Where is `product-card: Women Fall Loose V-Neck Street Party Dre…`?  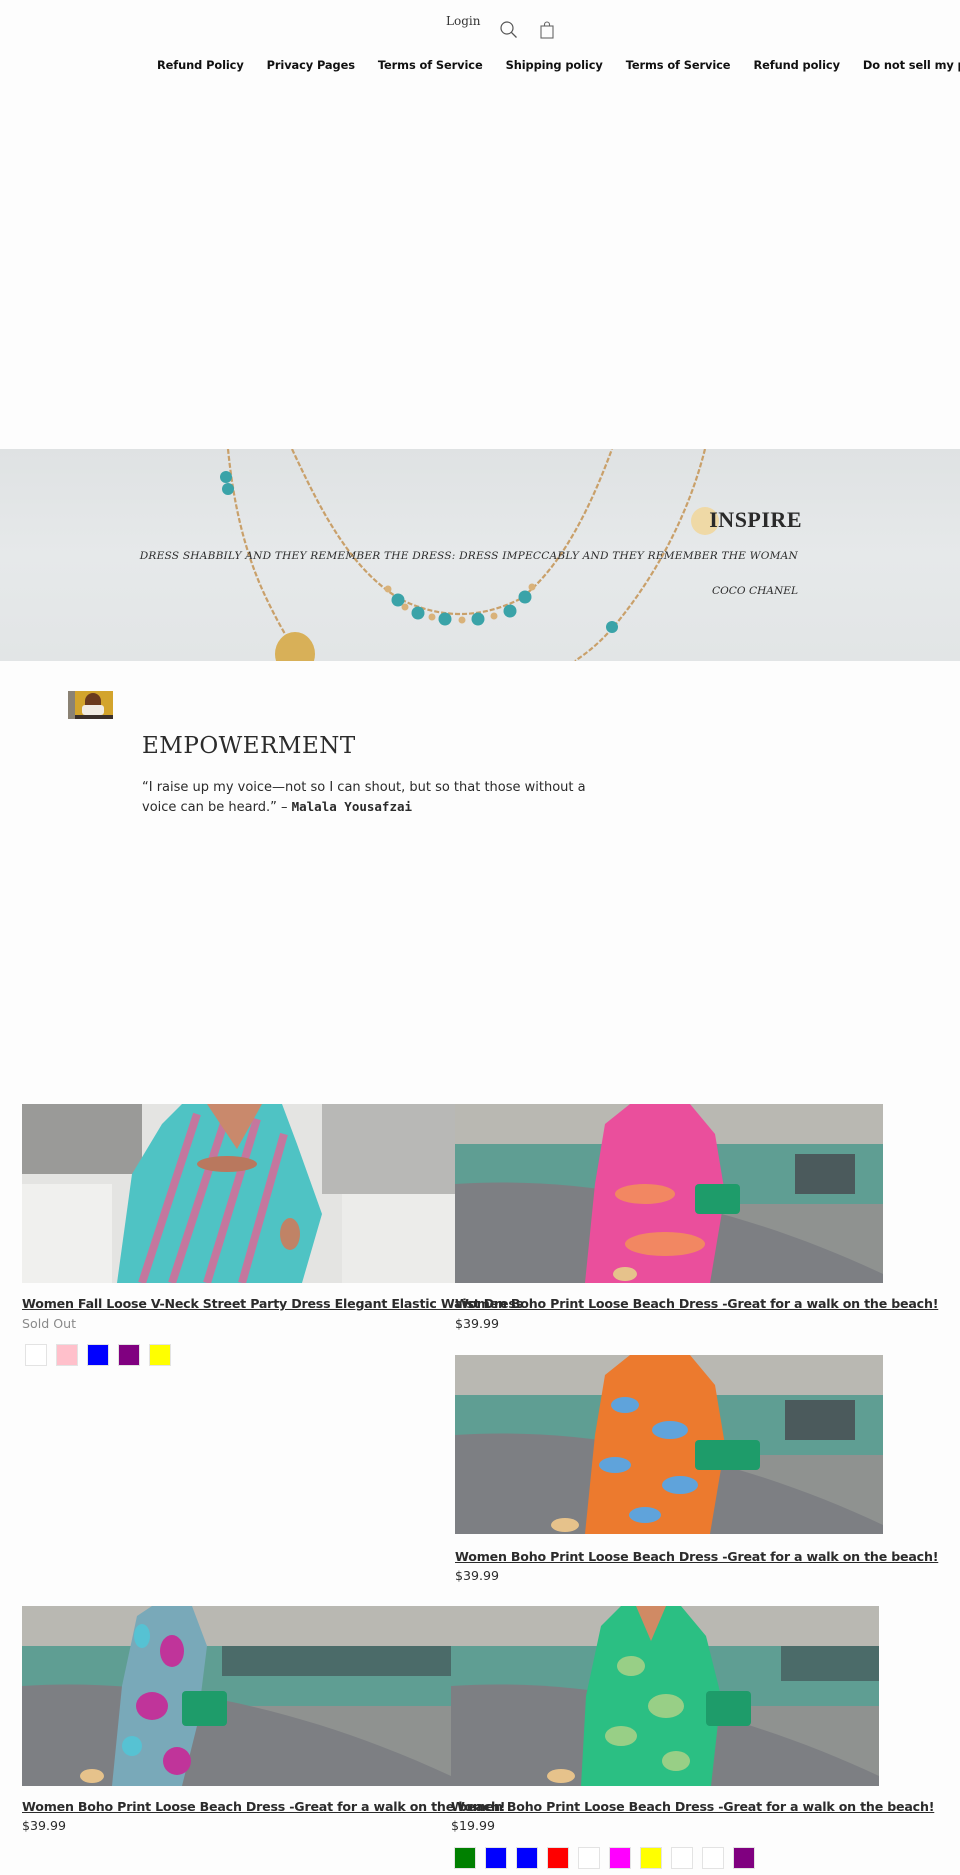 product-card: Women Fall Loose V-Neck Street Party Dre… is located at coordinates (272, 1235).